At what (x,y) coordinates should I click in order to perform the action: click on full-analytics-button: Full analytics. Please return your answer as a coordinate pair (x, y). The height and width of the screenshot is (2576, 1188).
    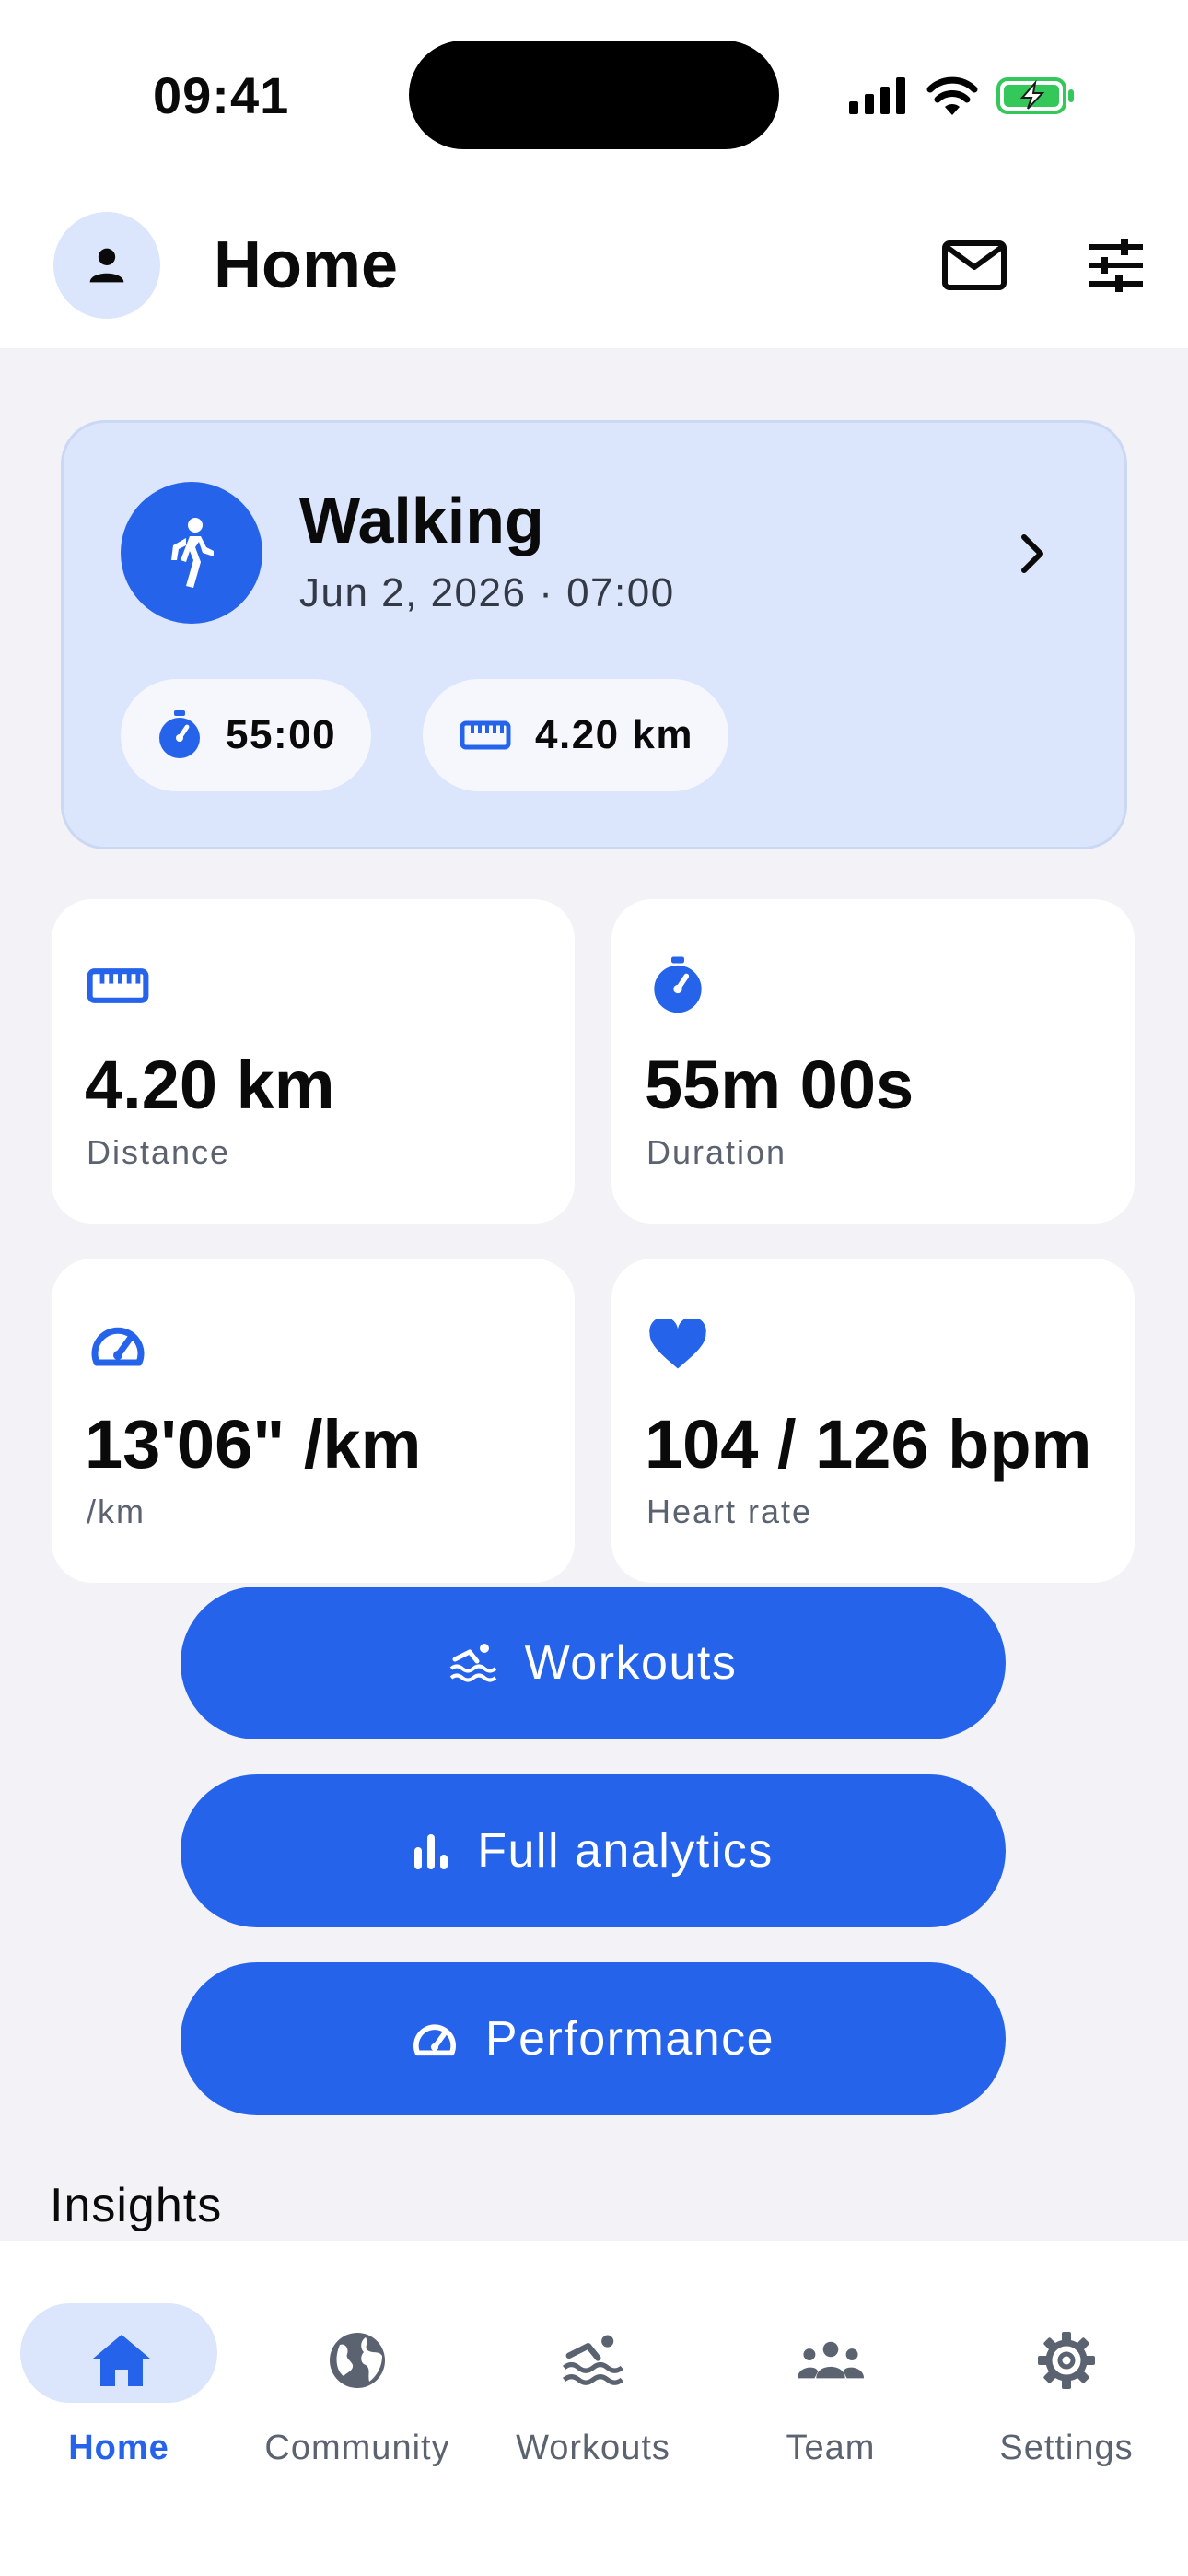
    Looking at the image, I should click on (593, 1850).